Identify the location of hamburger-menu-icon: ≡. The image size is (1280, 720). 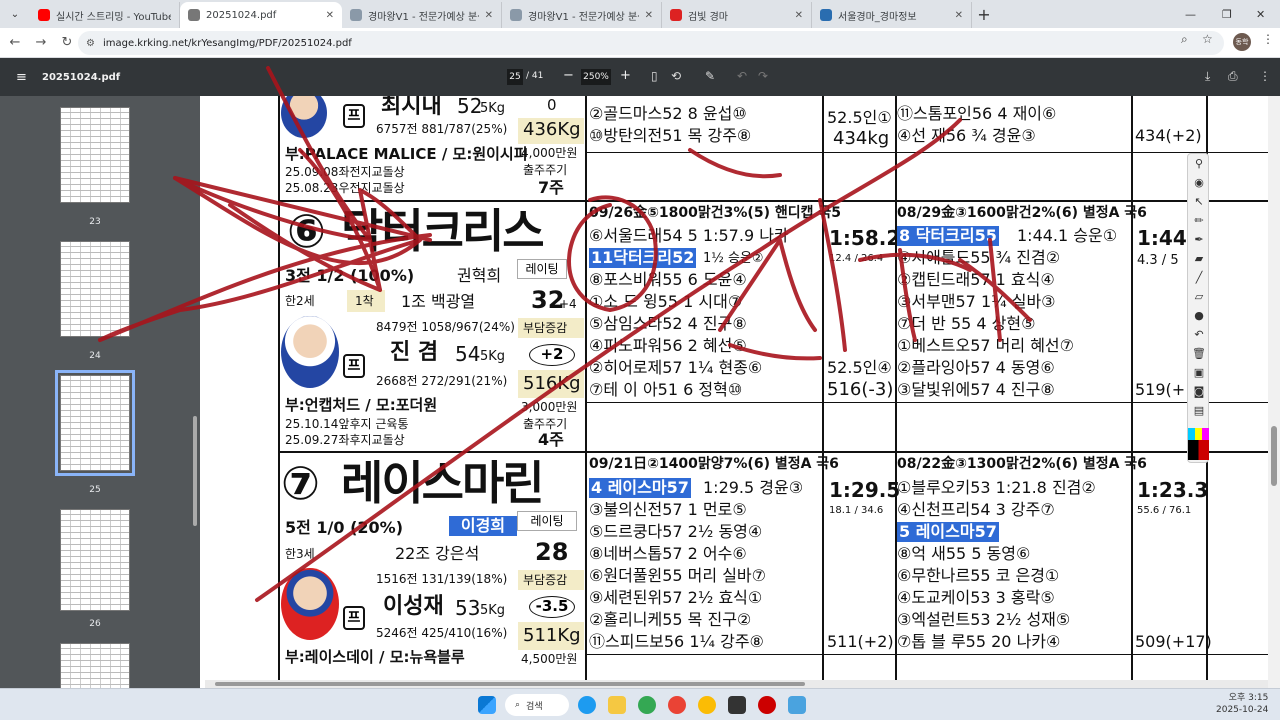
(21, 77).